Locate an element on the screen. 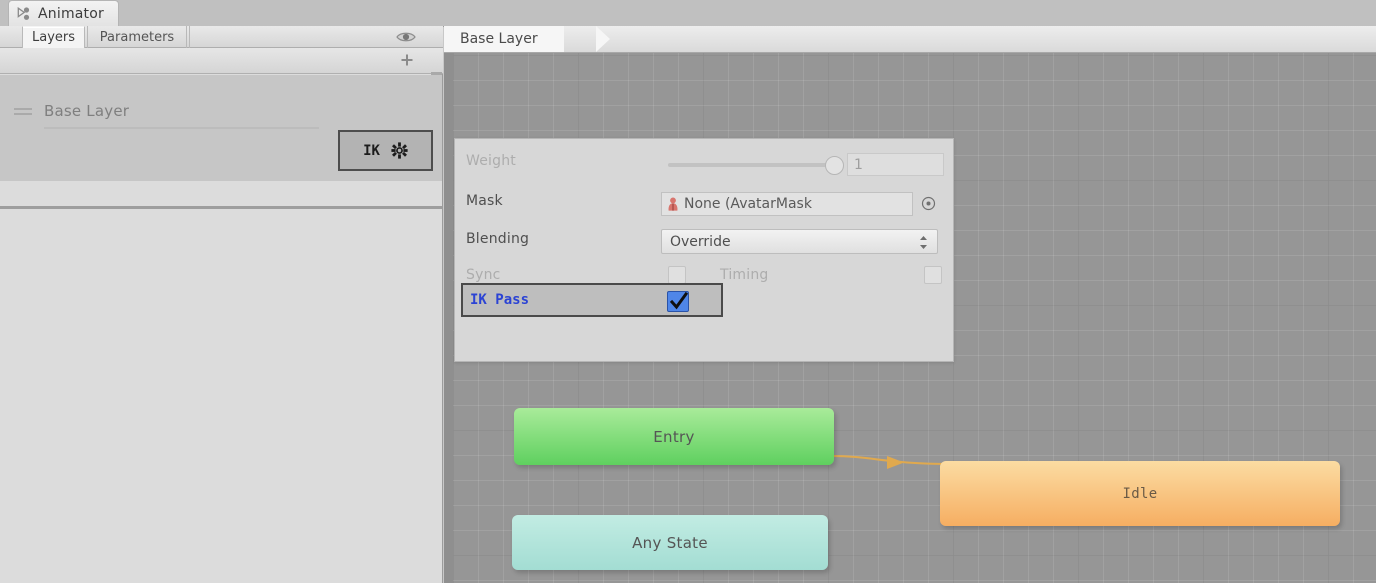 The image size is (1376, 583). state-node-label: Idle is located at coordinates (1140, 493).